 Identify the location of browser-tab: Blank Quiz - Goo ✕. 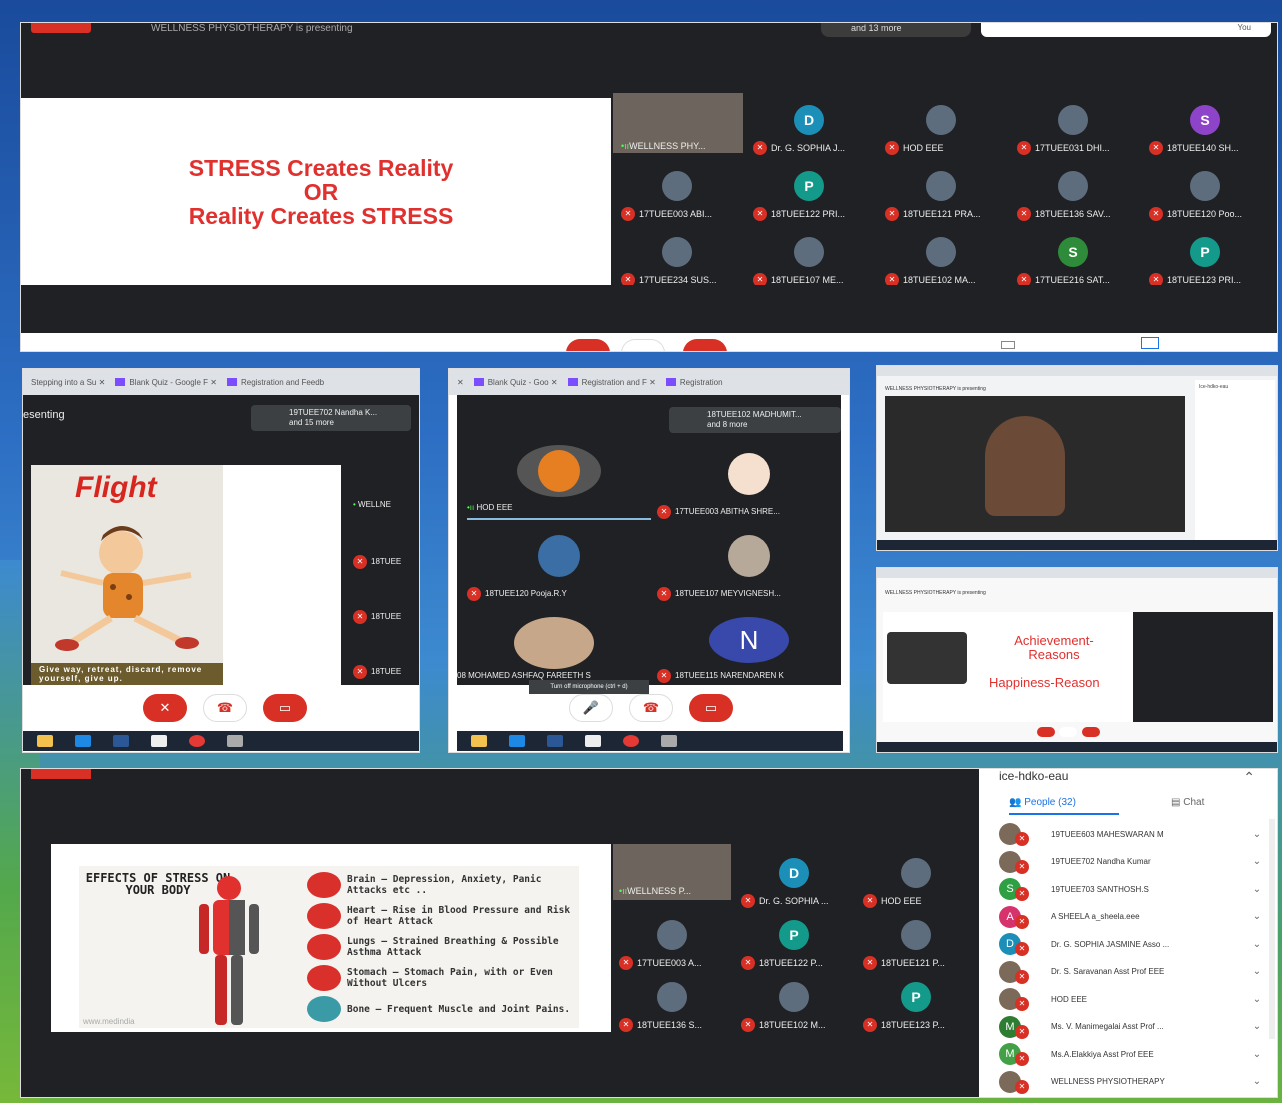
(515, 382).